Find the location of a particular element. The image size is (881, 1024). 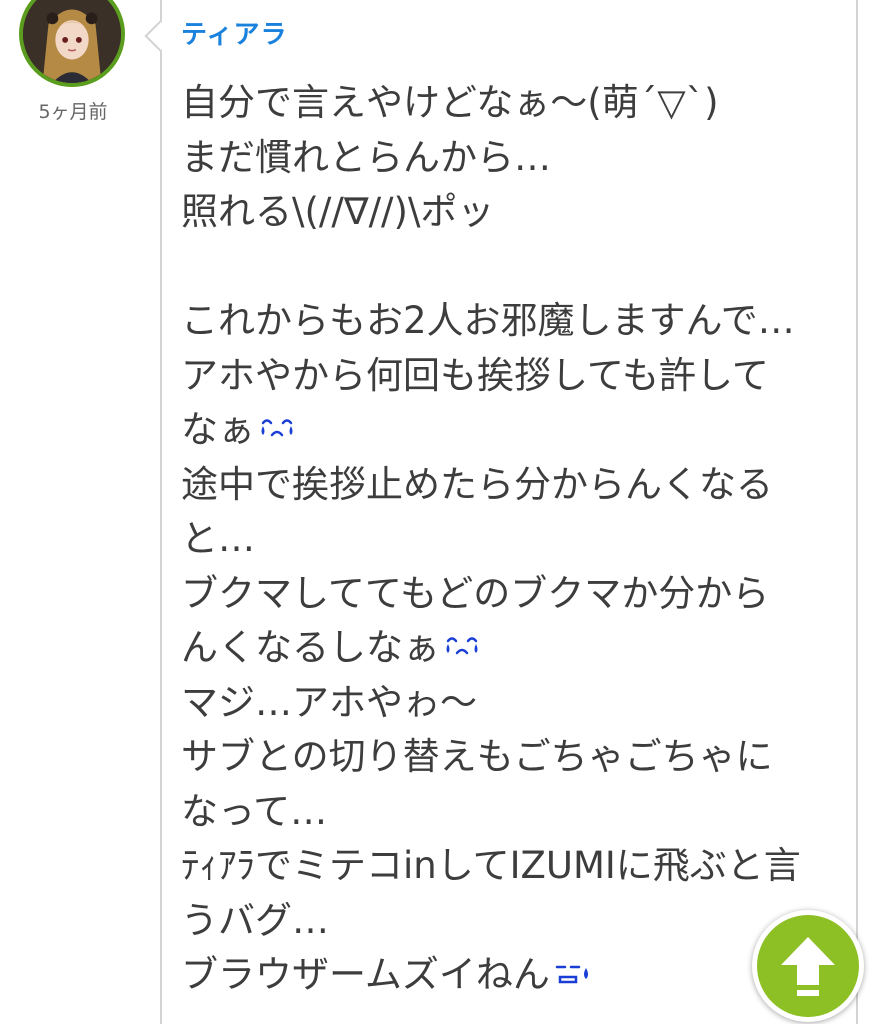

avatar-image is located at coordinates (72, 41).